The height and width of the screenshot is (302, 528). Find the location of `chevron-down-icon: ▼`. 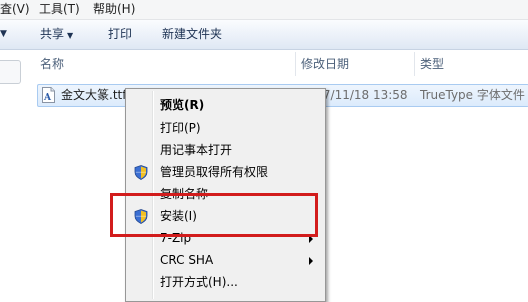

chevron-down-icon: ▼ is located at coordinates (70, 35).